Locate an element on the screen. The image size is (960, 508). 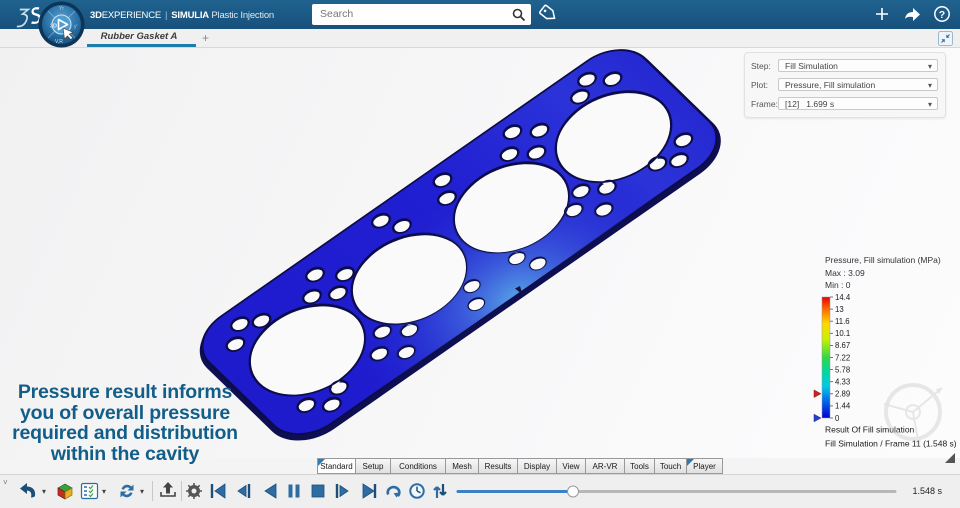
svg-text: 13 is located at coordinates (839, 309).